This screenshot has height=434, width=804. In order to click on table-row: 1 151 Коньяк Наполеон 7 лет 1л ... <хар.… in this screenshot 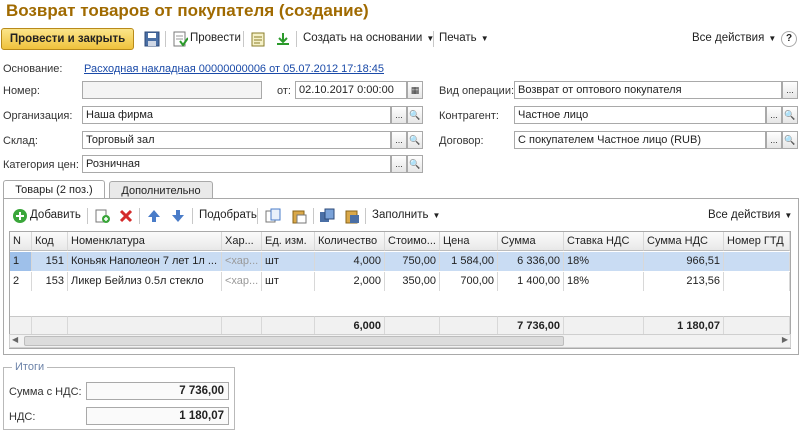, I will do `click(400, 261)`.